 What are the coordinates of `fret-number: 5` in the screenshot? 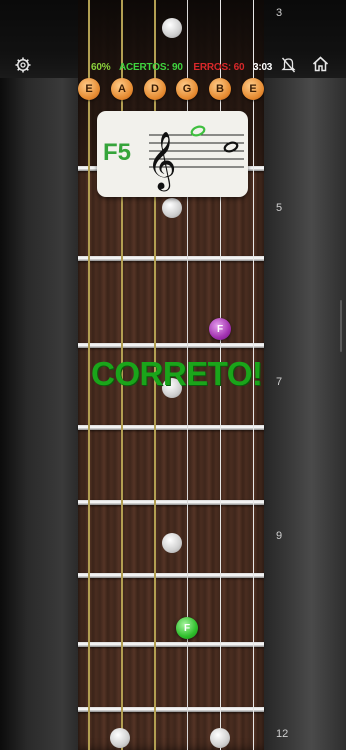 It's located at (279, 208).